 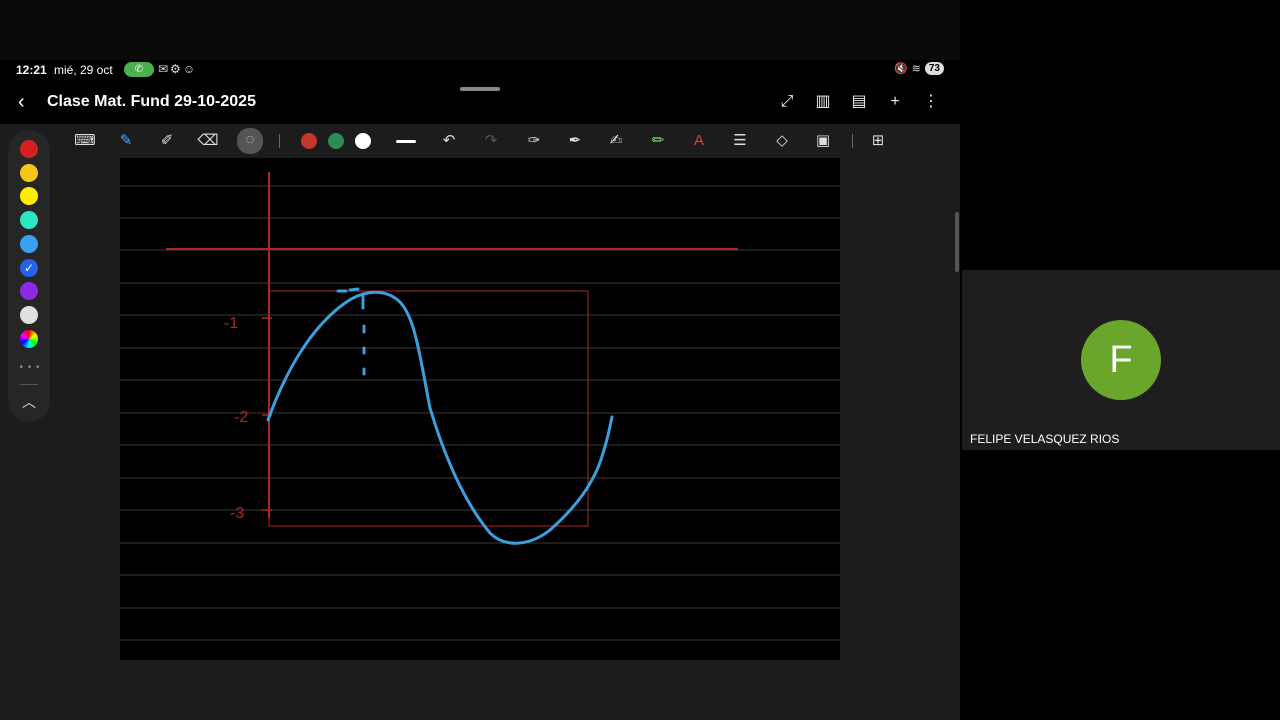 I want to click on participant-tile: F FELIPE VELASQUEZ RIOS, so click(x=1121, y=360).